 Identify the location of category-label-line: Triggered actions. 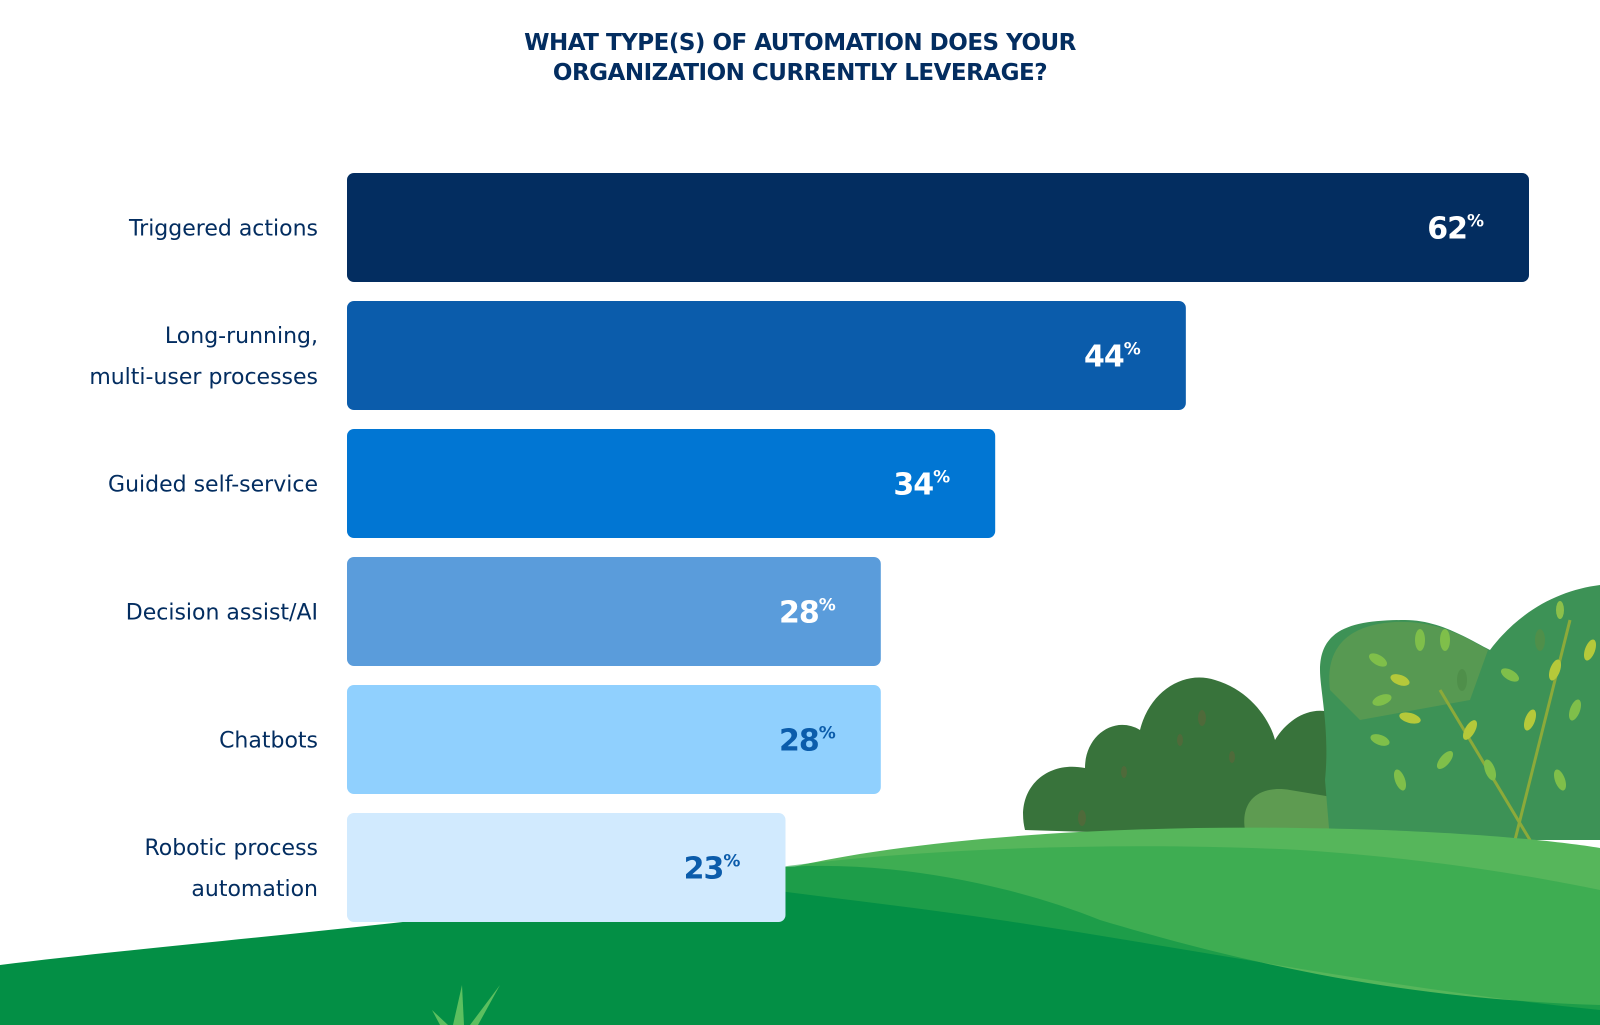
(223, 229).